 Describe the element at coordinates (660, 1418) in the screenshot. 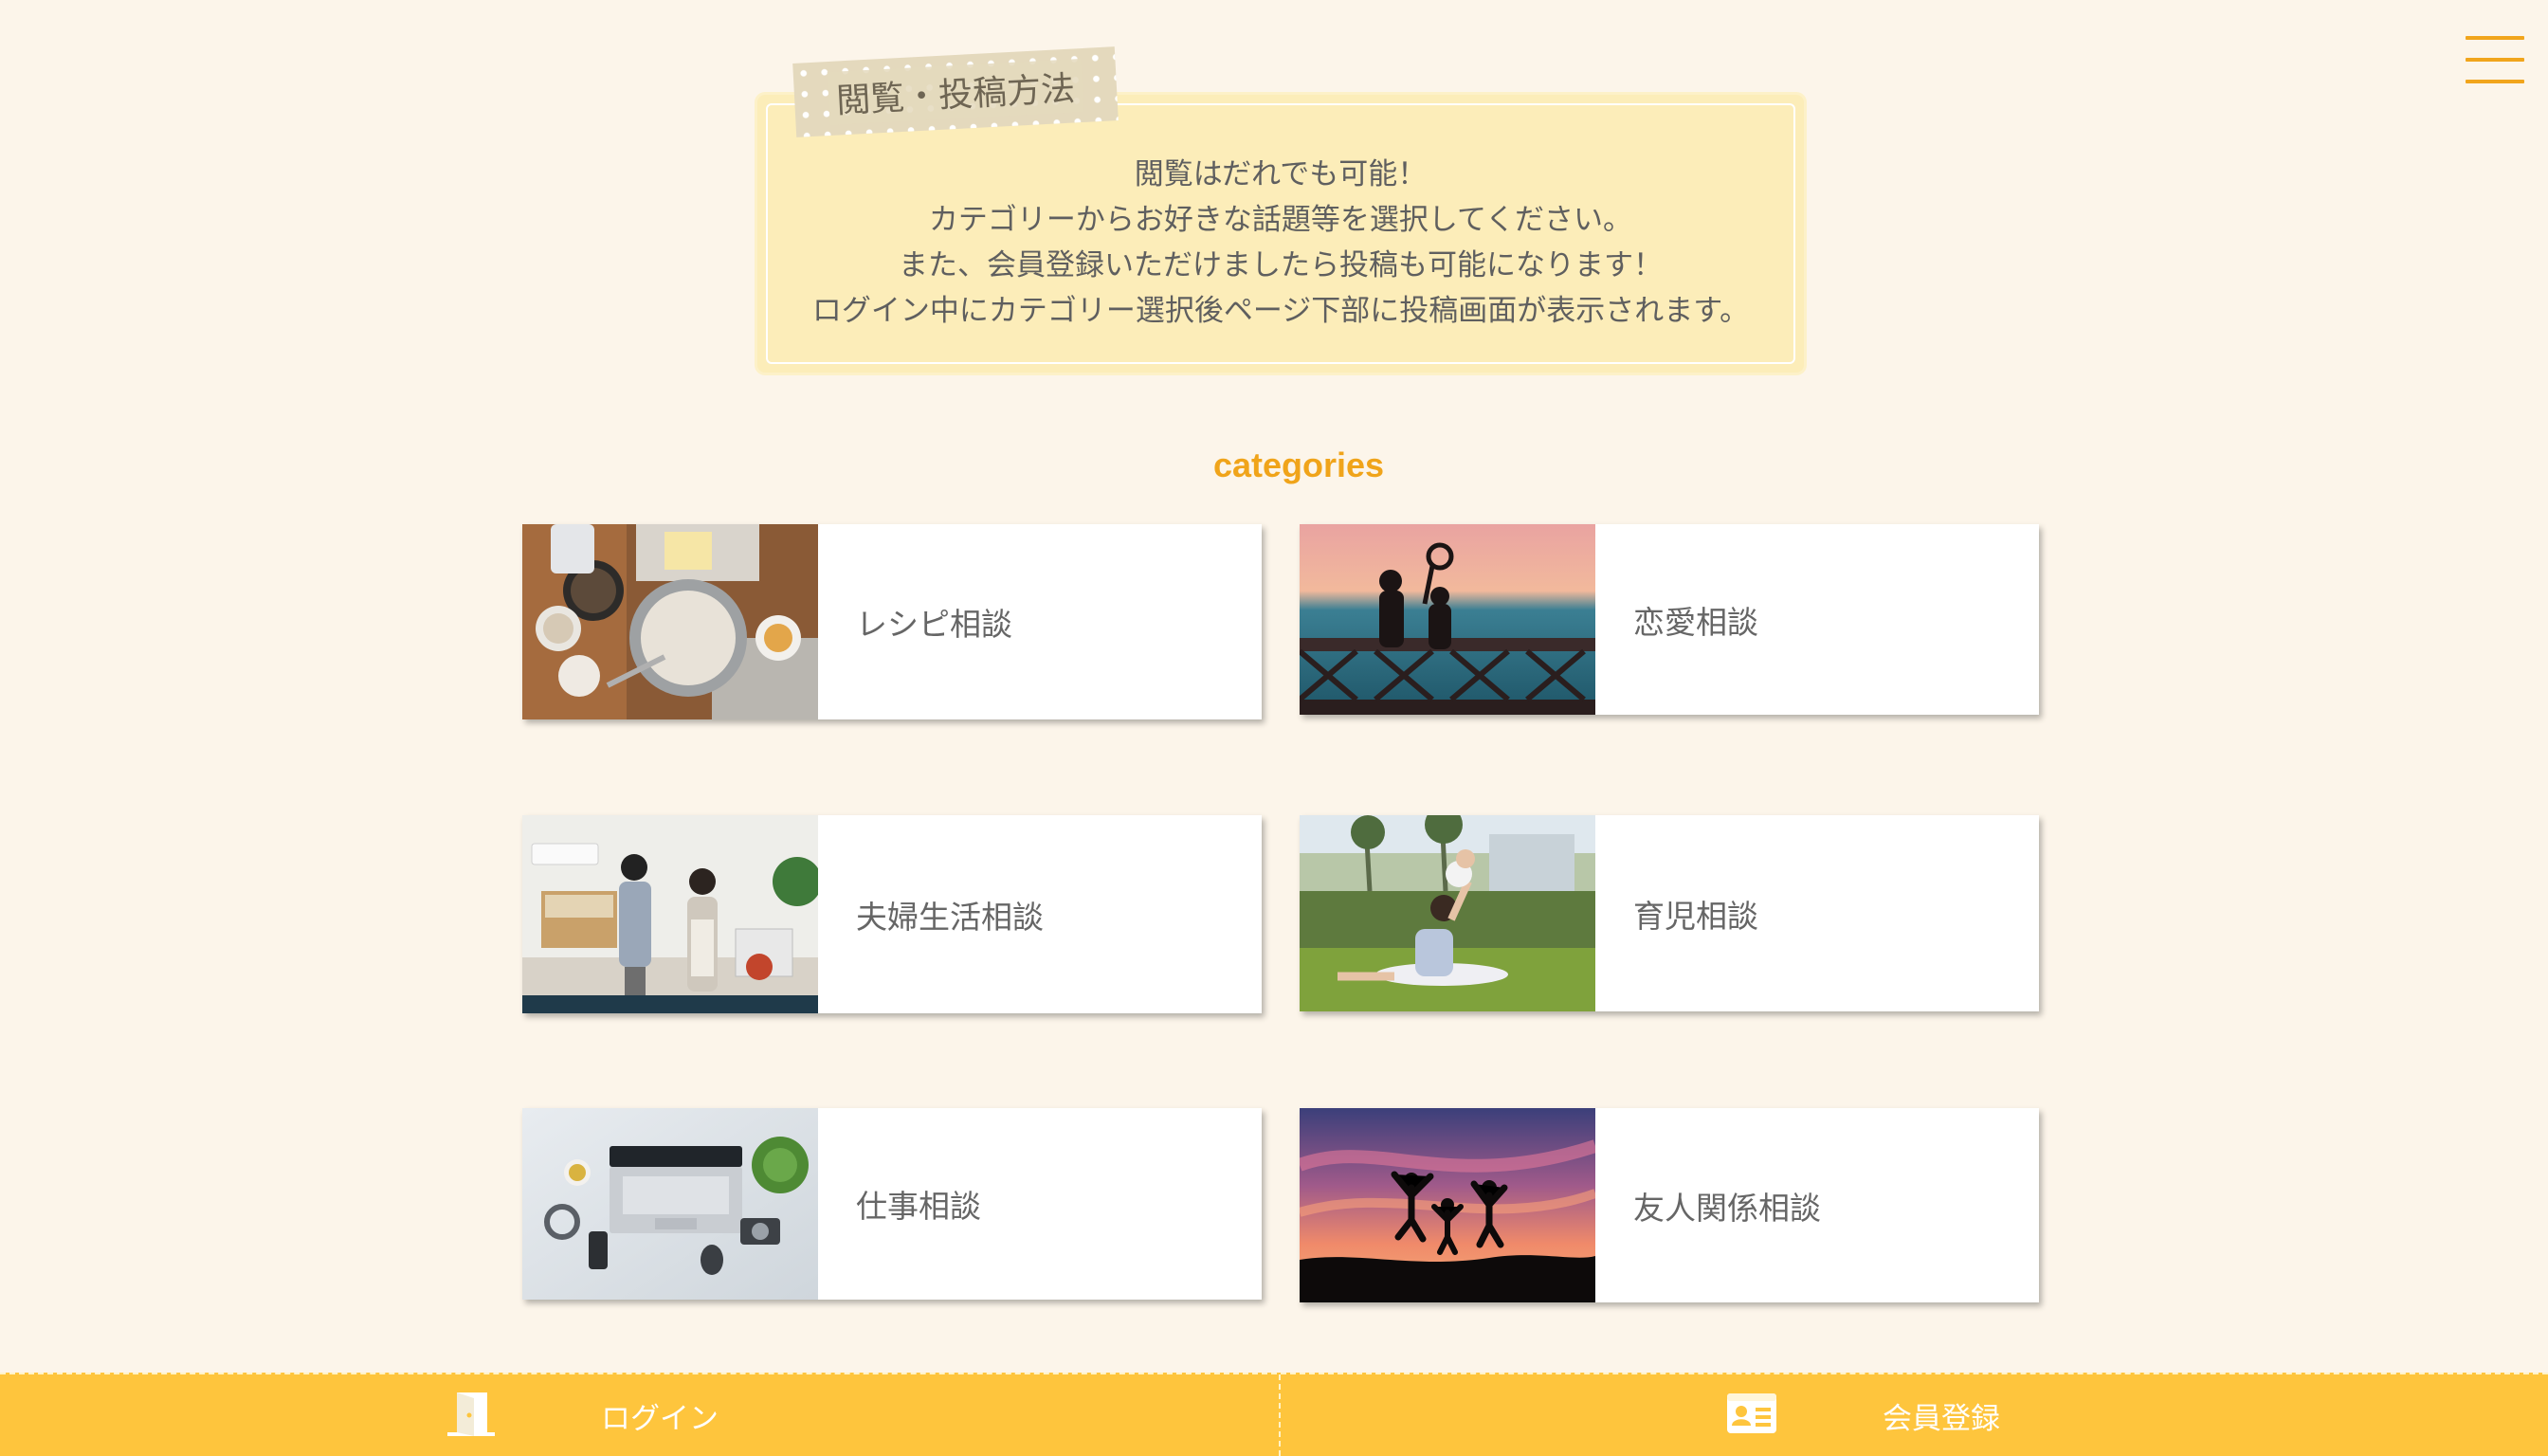

I see `login-label: ログイン` at that location.